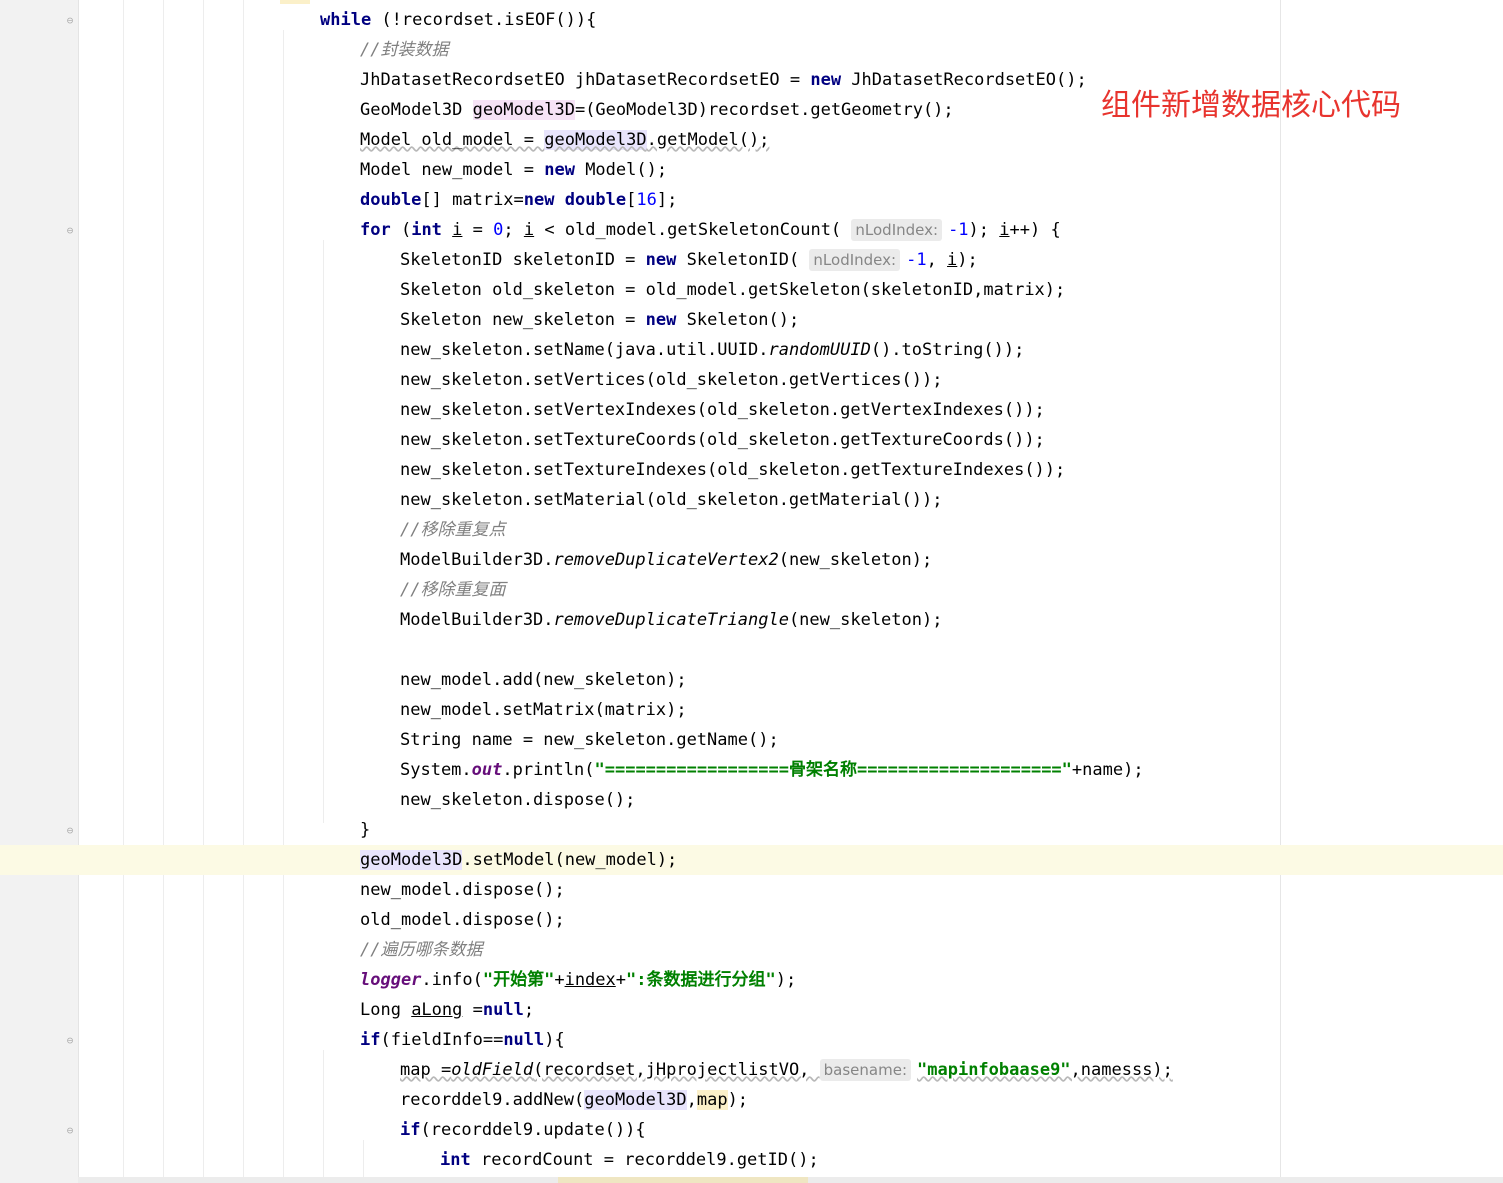 The height and width of the screenshot is (1183, 1503). What do you see at coordinates (421, 950) in the screenshot?
I see `code-line: //遍历哪条数据` at bounding box center [421, 950].